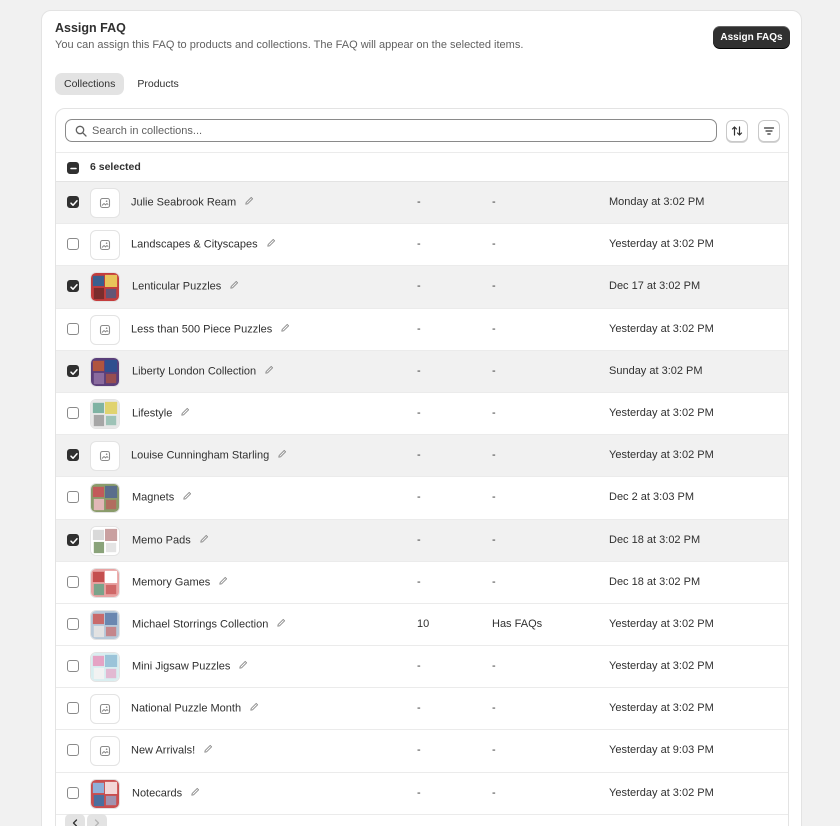 Image resolution: width=840 pixels, height=826 pixels. I want to click on collection-name: Liberty London Collection, so click(203, 371).